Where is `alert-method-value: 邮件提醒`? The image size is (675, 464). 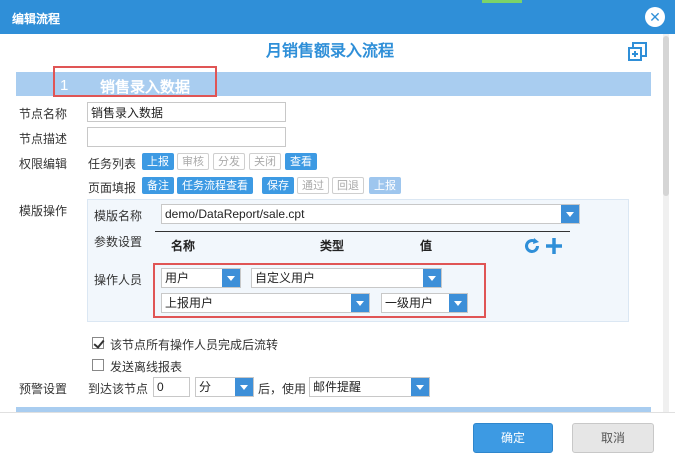 alert-method-value: 邮件提醒 is located at coordinates (337, 387).